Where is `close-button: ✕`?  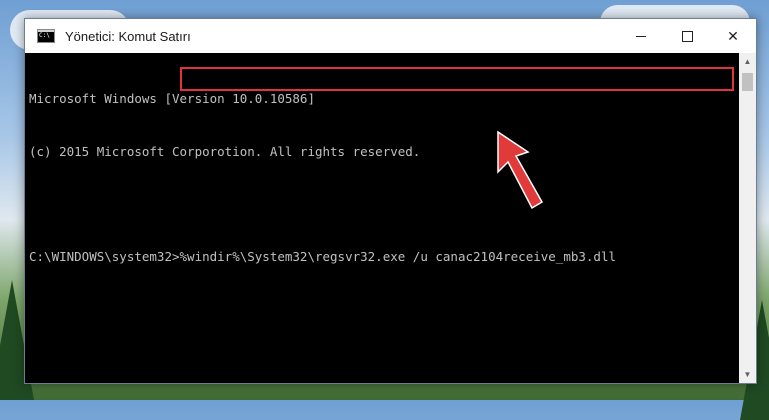 close-button: ✕ is located at coordinates (733, 36).